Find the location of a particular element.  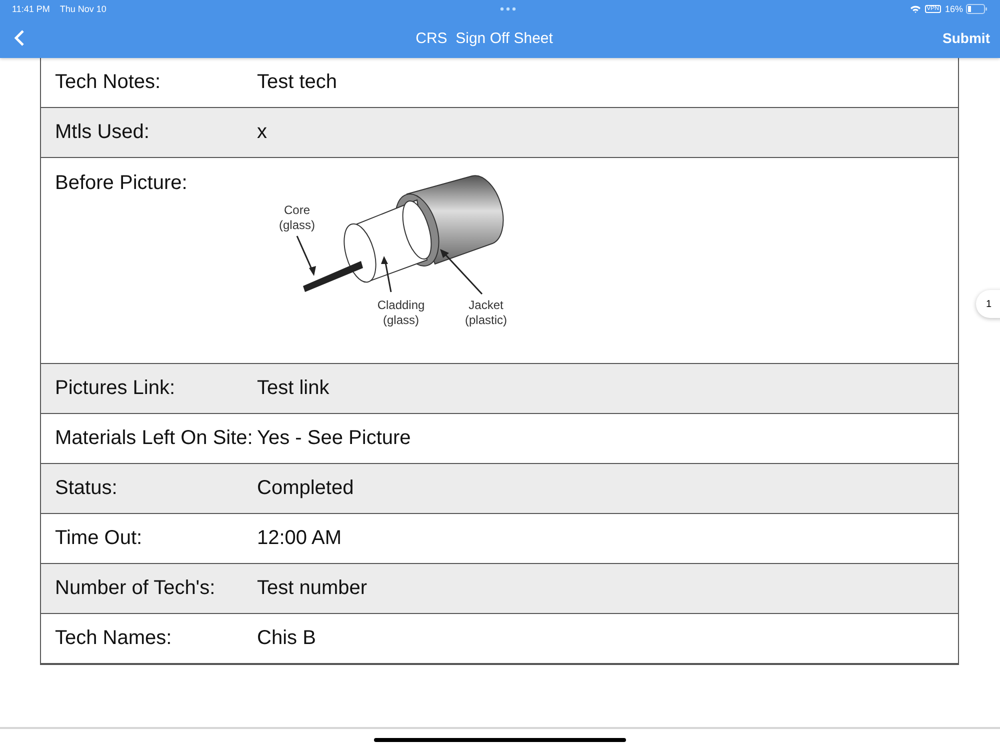

page-indicator: 1 is located at coordinates (988, 304).